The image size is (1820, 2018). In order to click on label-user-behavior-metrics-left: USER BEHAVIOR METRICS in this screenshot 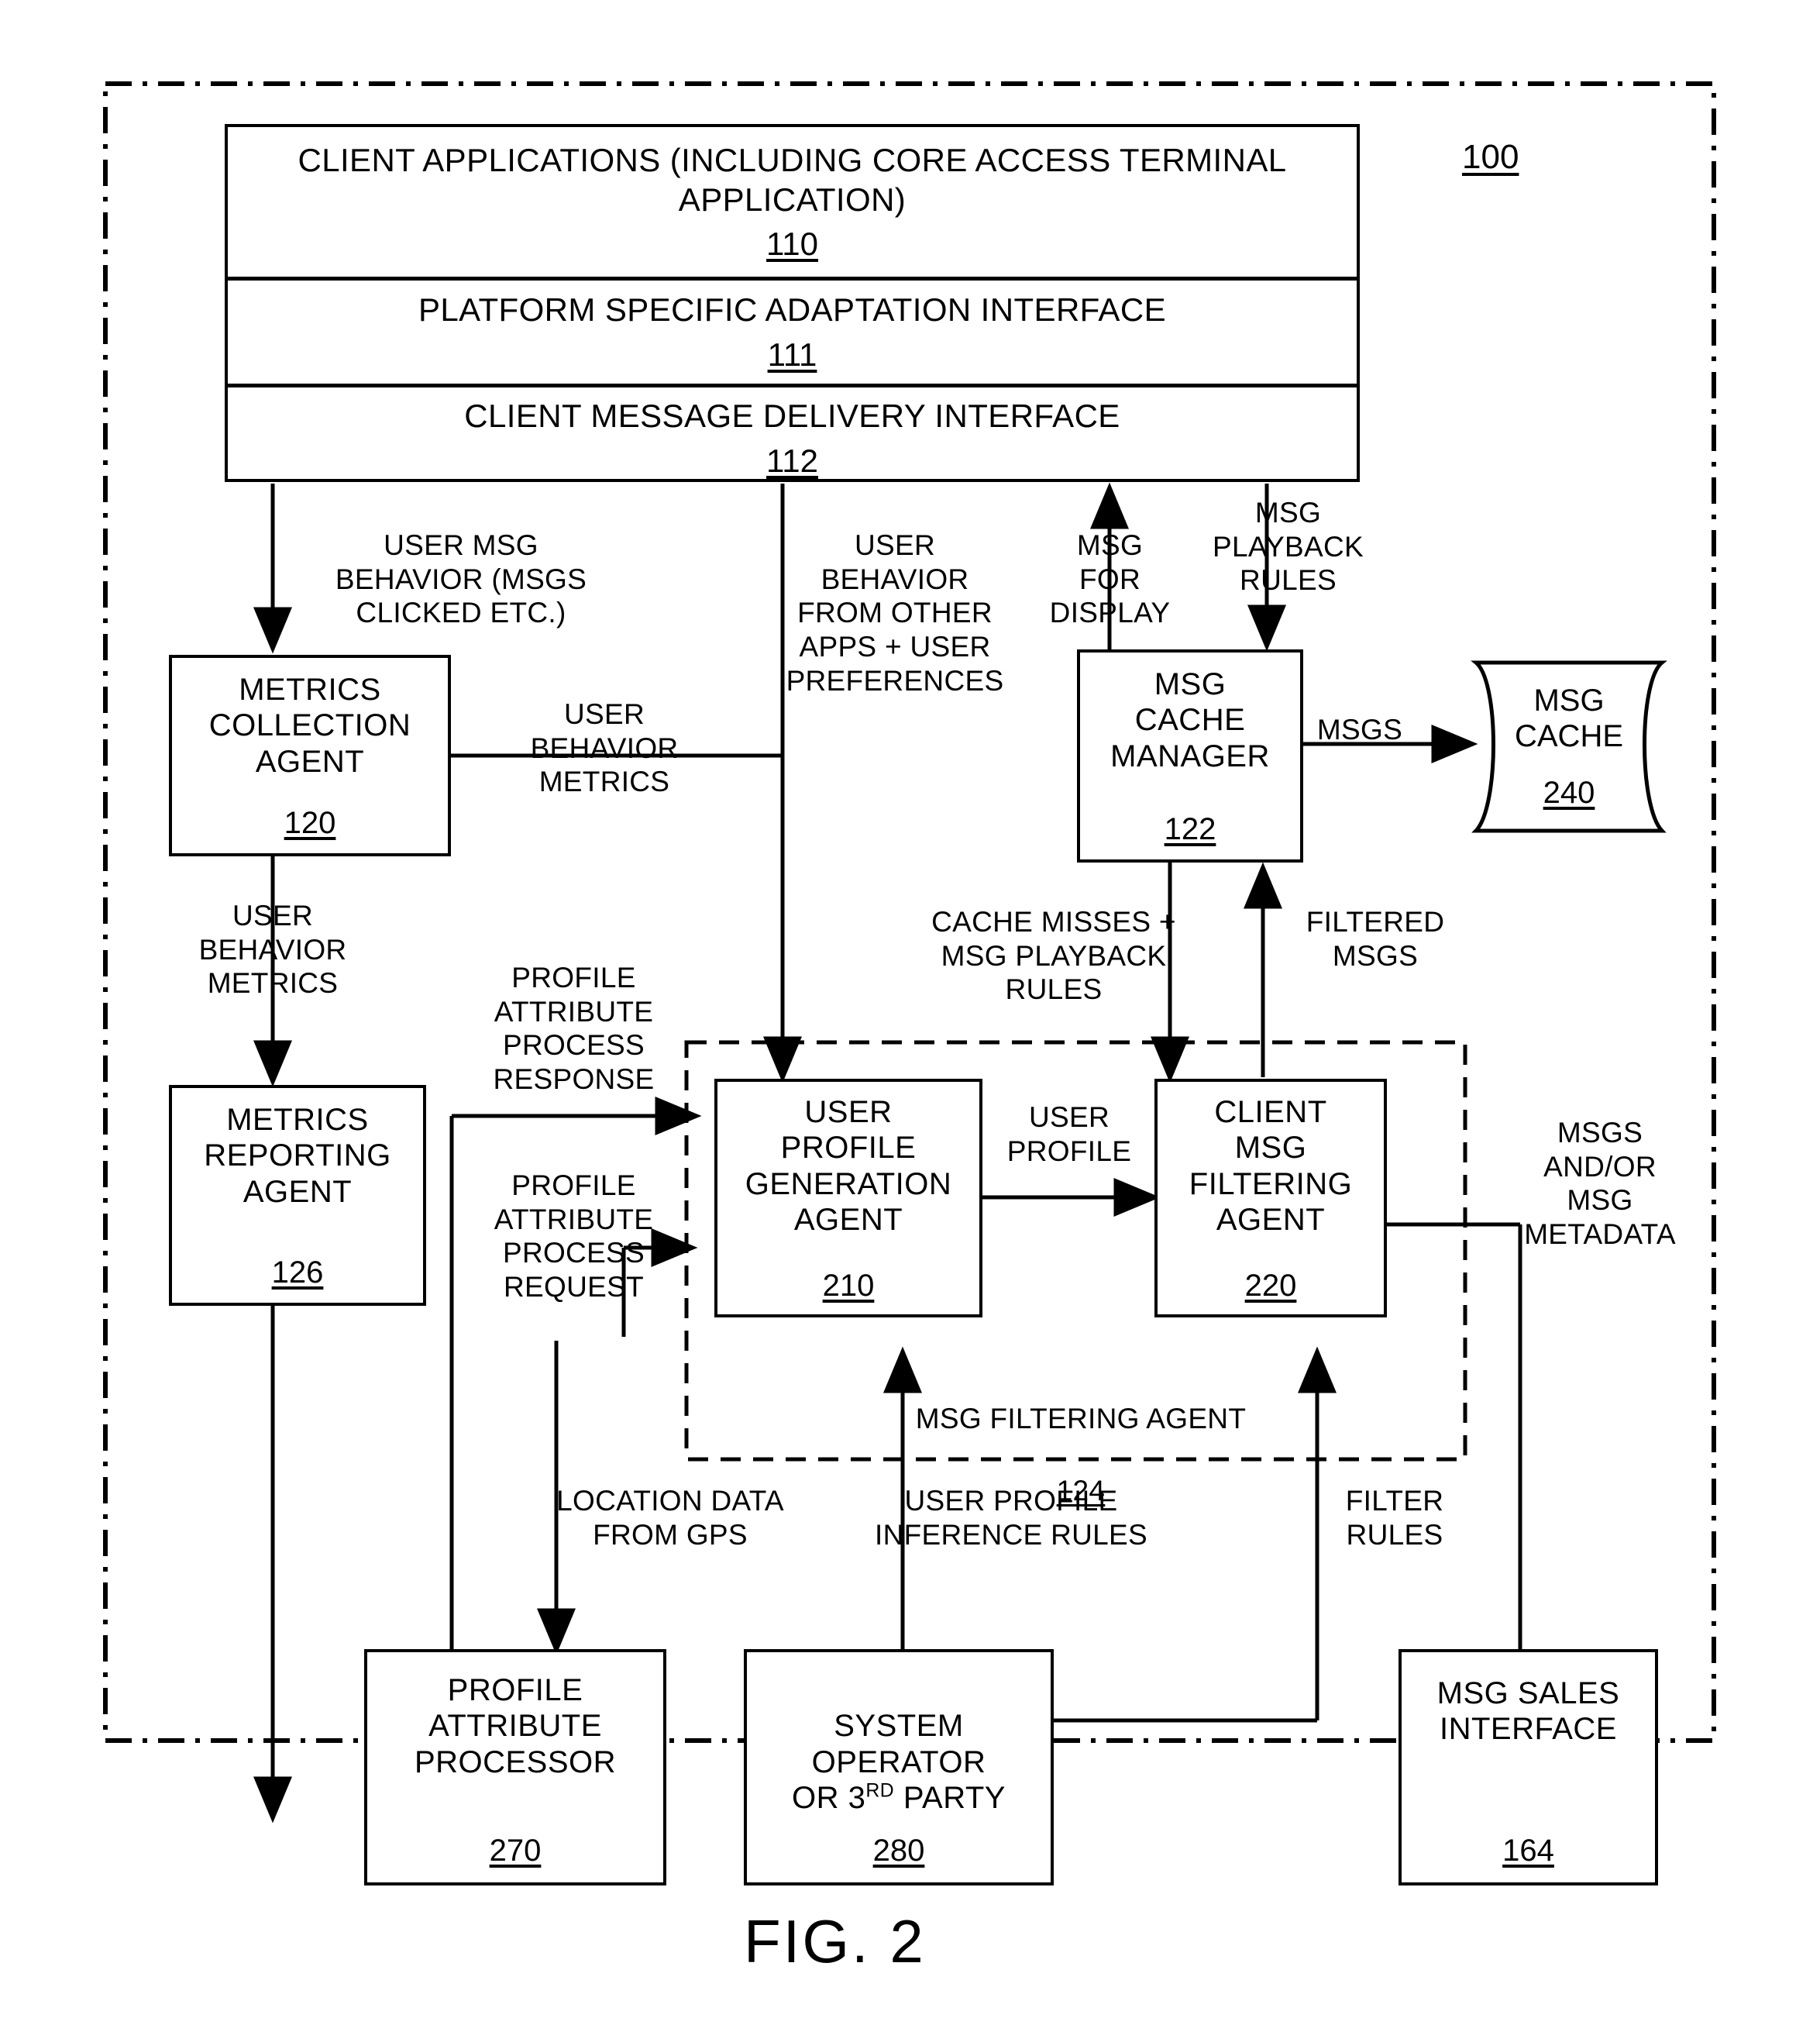, I will do `click(273, 950)`.